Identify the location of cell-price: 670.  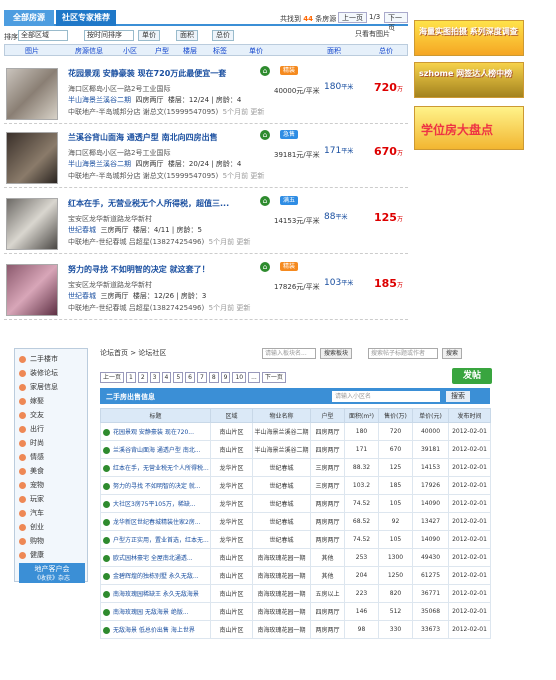
(395, 449).